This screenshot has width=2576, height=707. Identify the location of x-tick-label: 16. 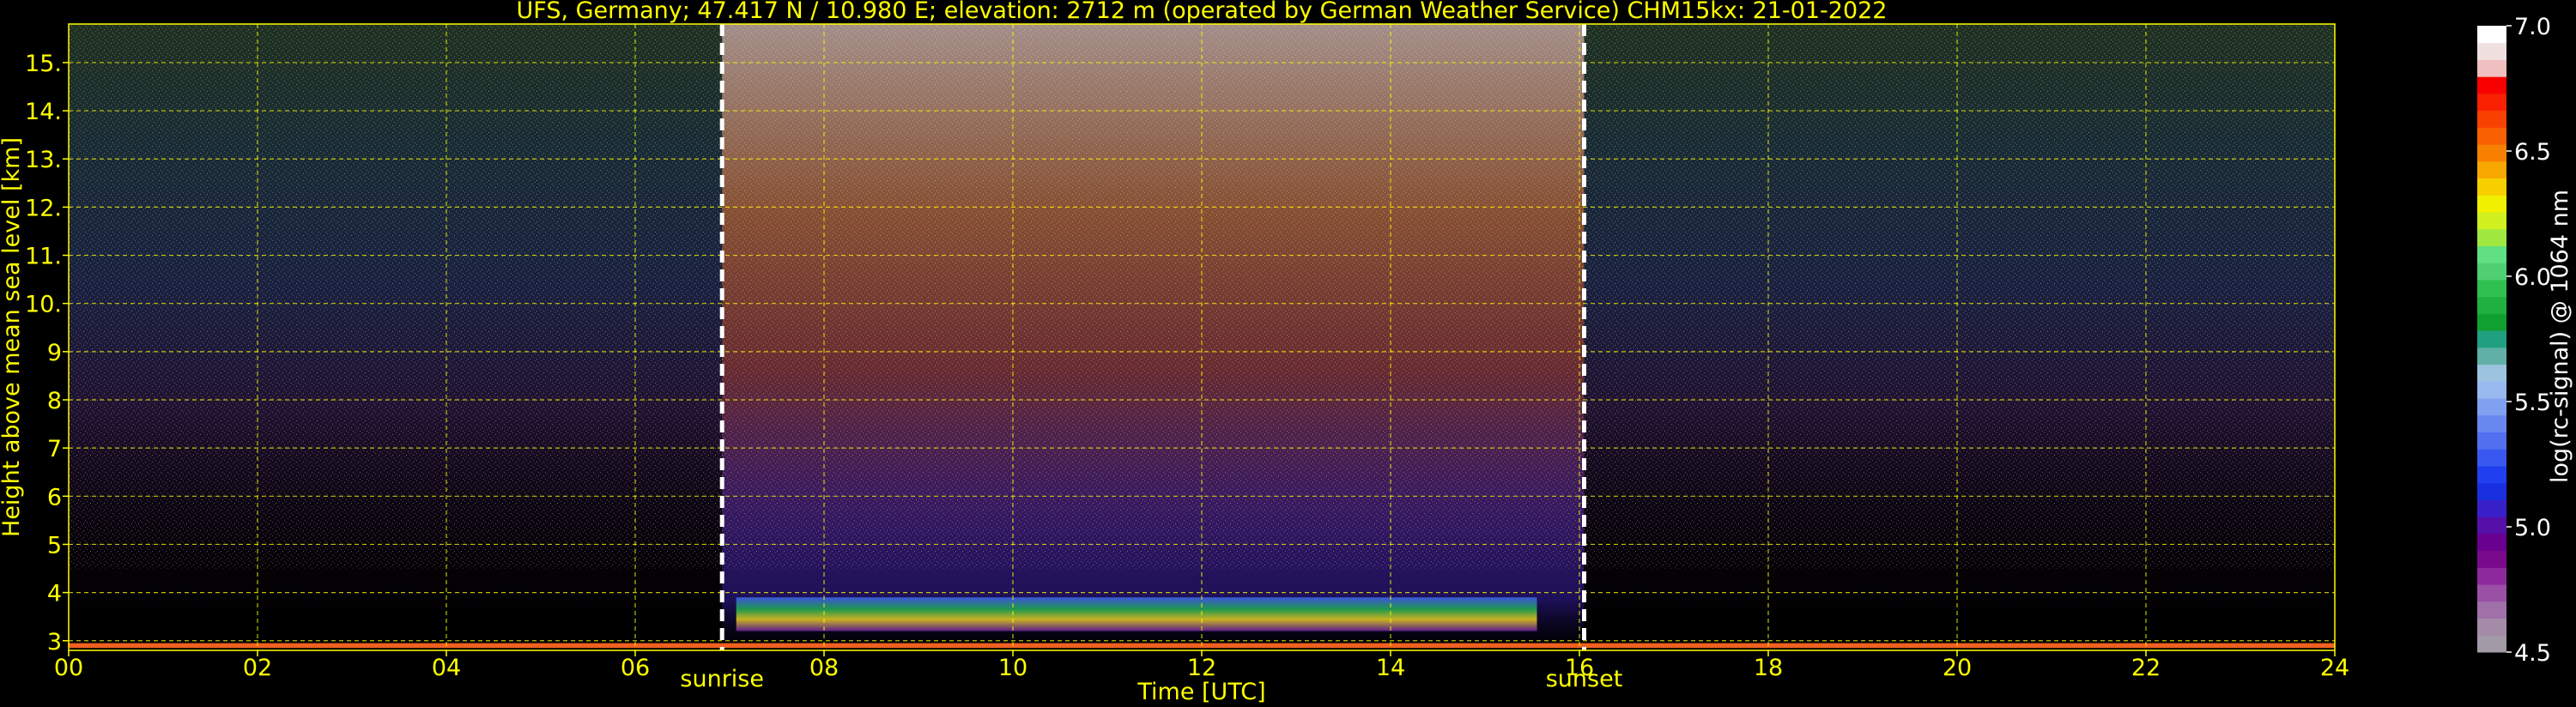
(1579, 668).